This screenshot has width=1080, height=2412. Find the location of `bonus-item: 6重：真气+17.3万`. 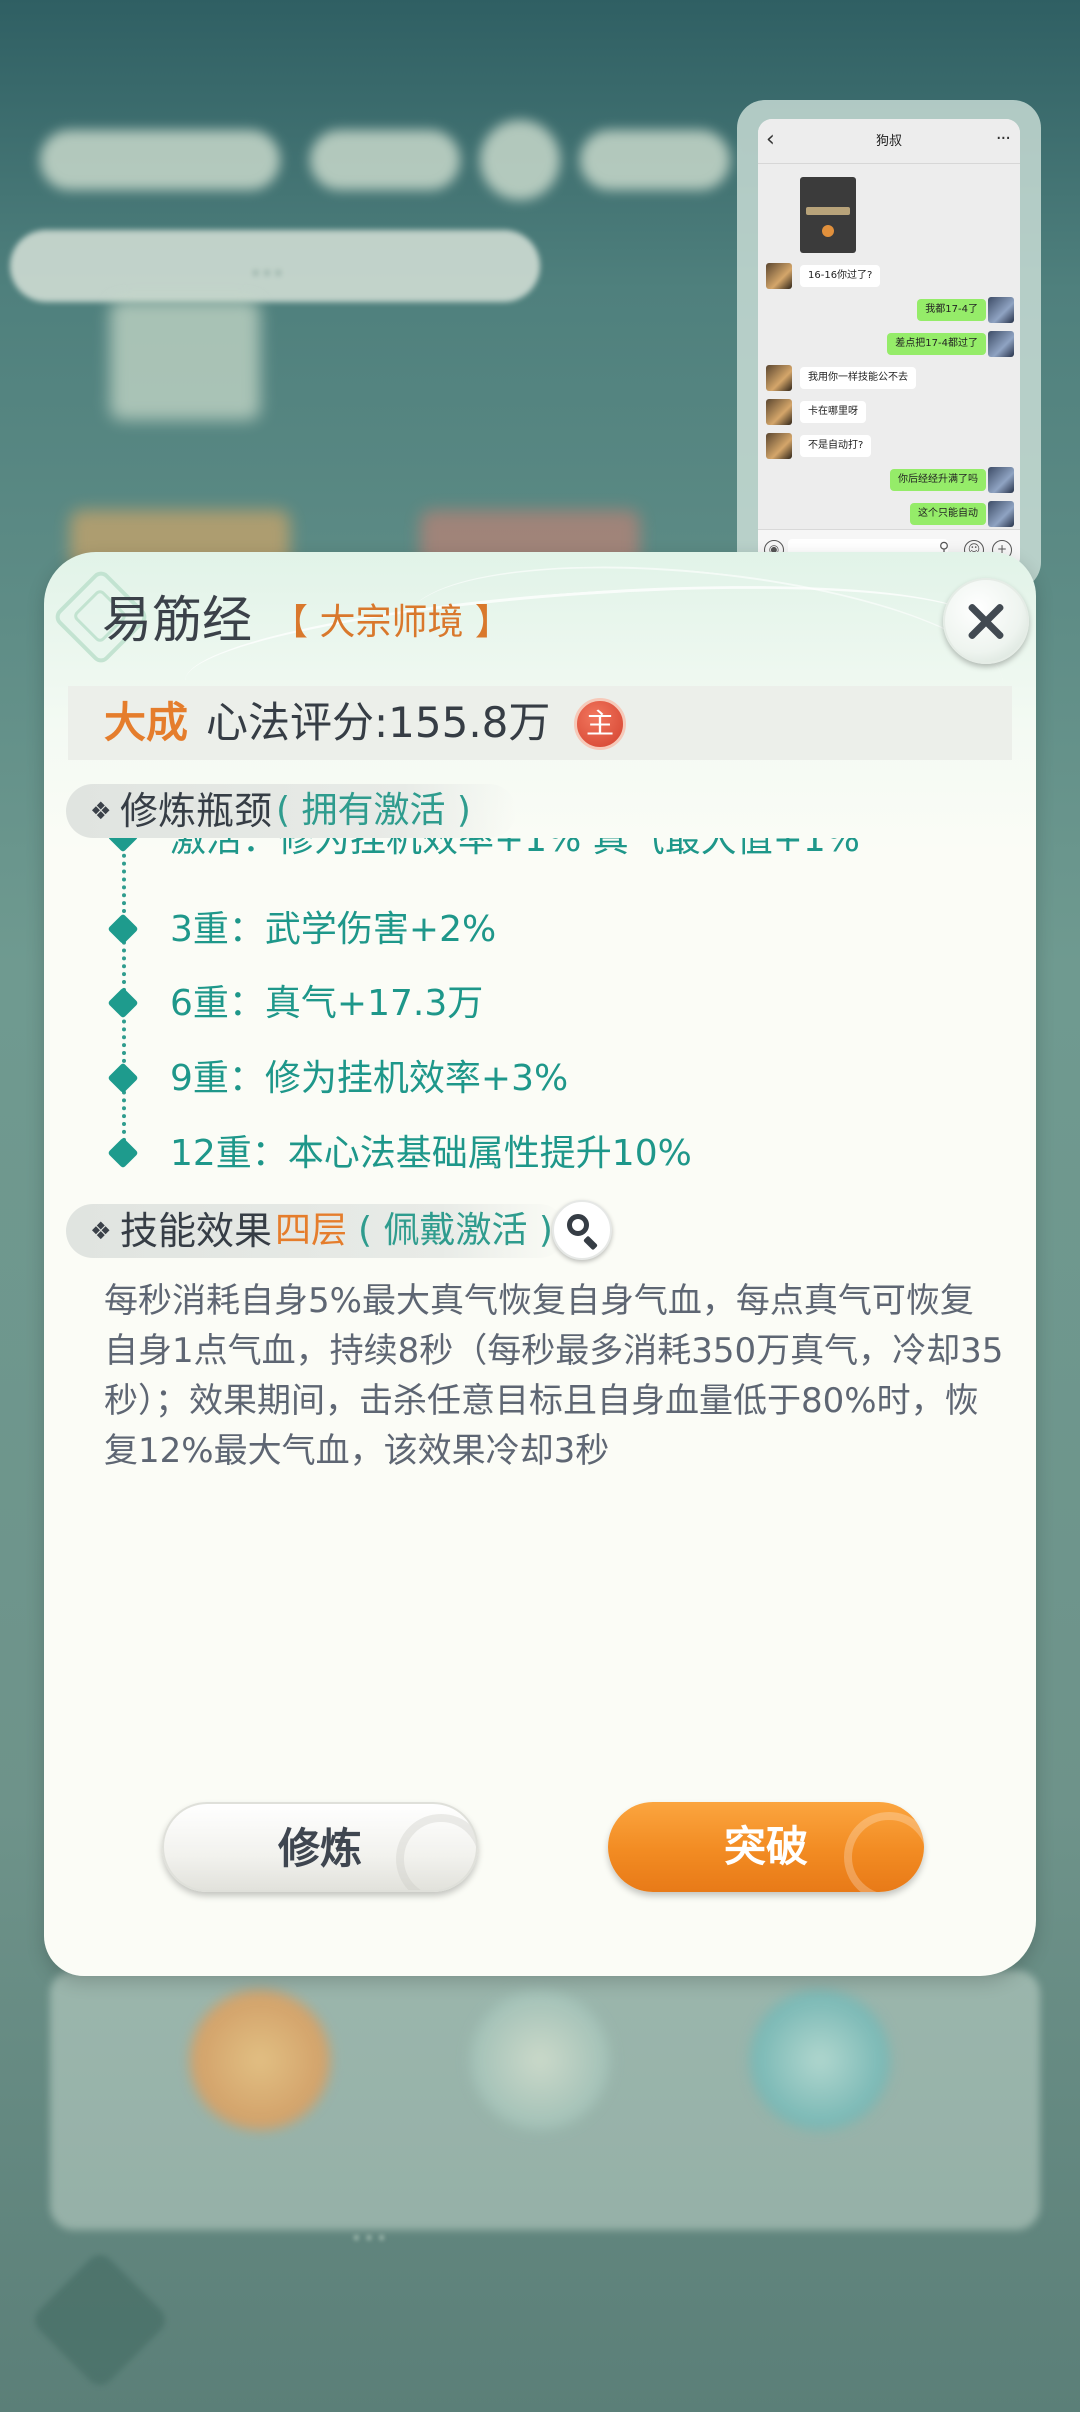

bonus-item: 6重：真气+17.3万 is located at coordinates (327, 1003).